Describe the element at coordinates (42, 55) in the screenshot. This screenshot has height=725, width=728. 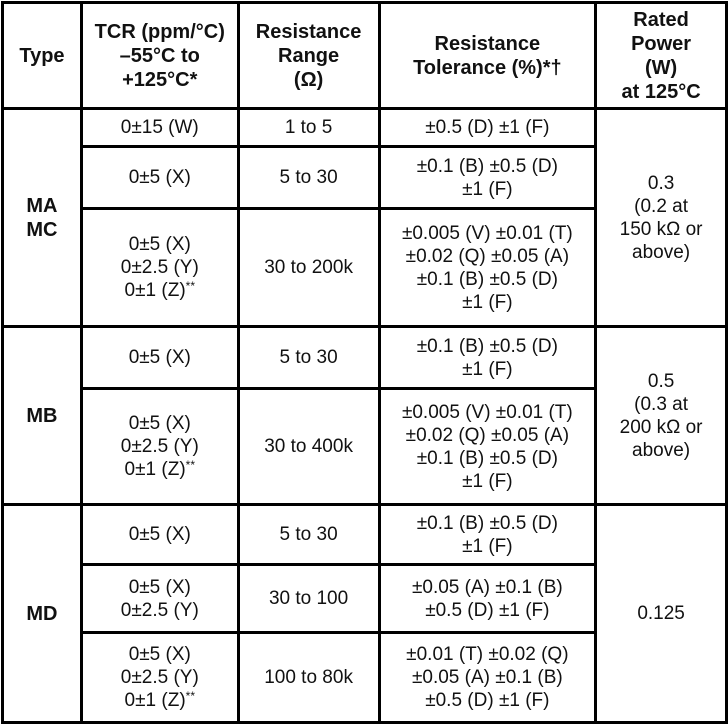
I see `header-type: Type` at that location.